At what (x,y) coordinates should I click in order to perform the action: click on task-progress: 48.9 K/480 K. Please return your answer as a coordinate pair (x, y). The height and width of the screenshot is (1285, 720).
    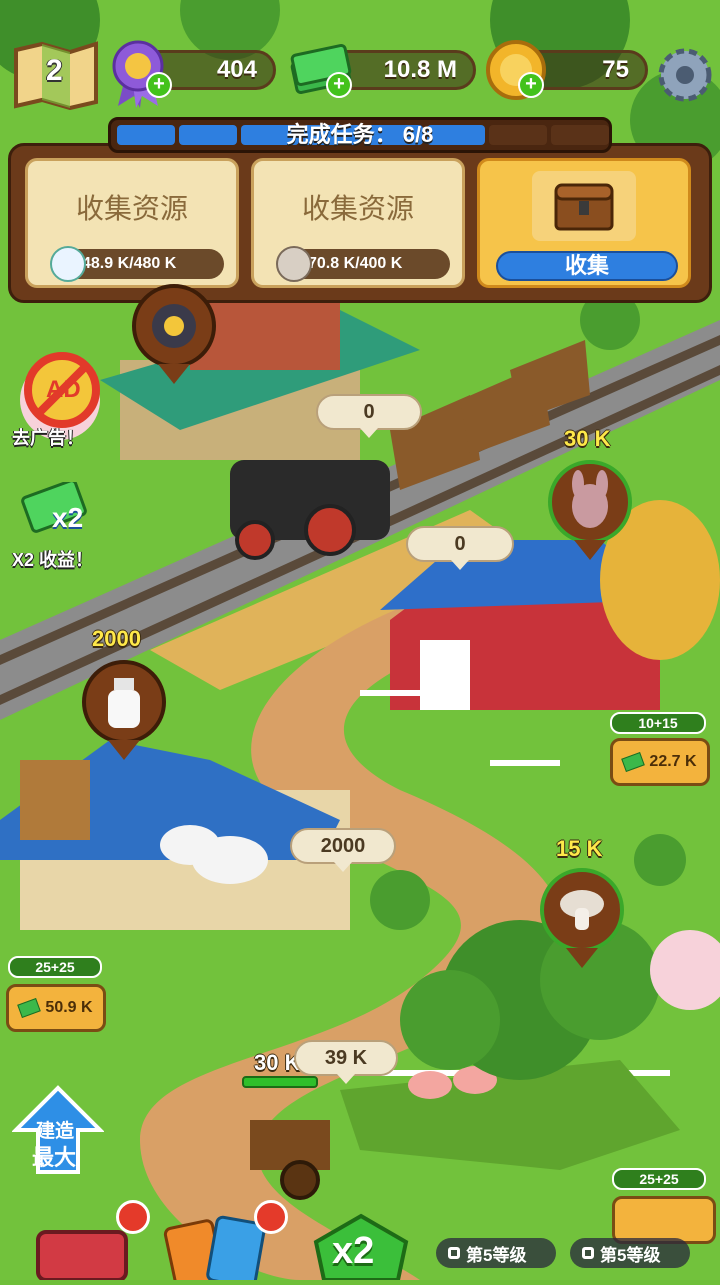
    Looking at the image, I should click on (137, 264).